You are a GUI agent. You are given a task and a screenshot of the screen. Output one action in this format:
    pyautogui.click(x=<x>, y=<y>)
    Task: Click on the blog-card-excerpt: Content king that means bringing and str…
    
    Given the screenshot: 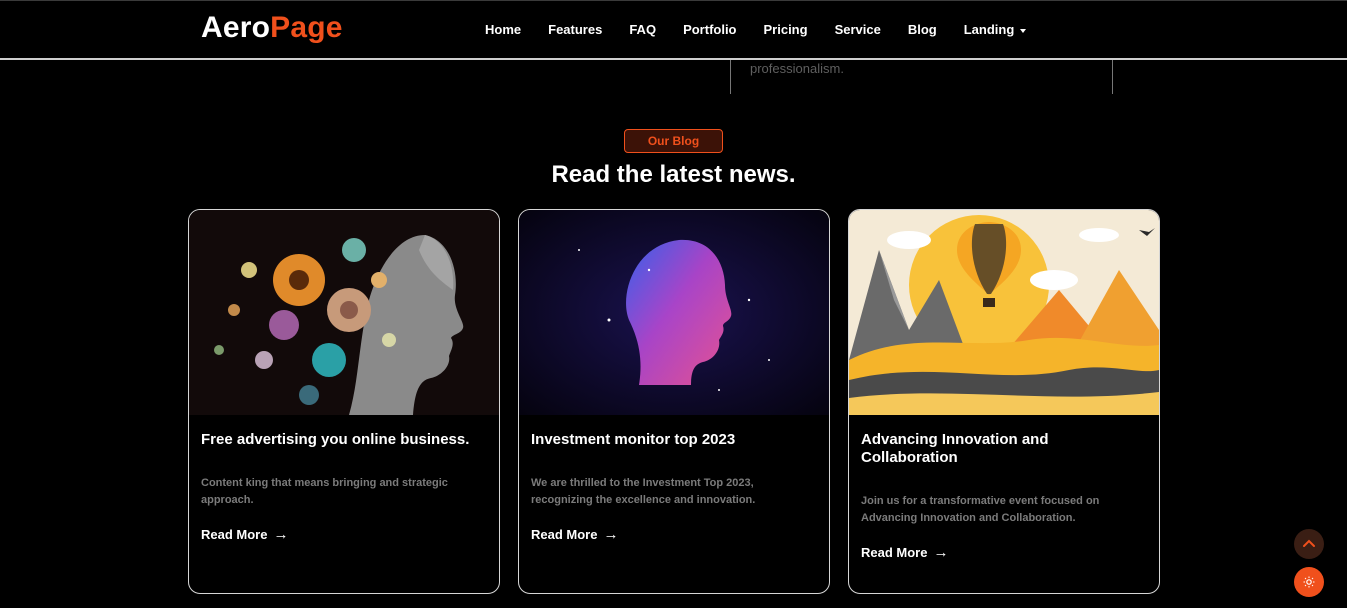 What is the action you would take?
    pyautogui.click(x=324, y=491)
    